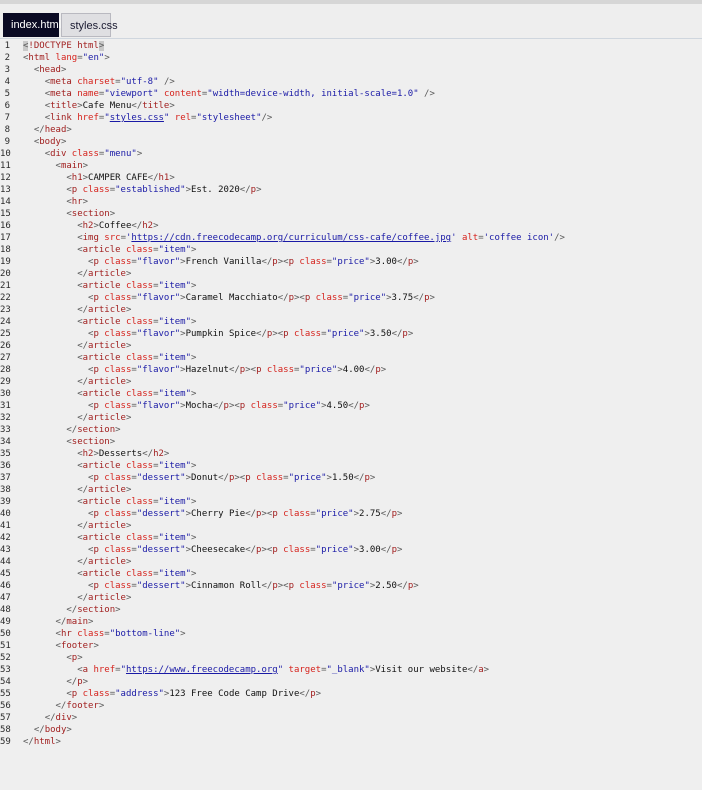 The width and height of the screenshot is (702, 790). What do you see at coordinates (5, 682) in the screenshot?
I see `line-number: 54` at bounding box center [5, 682].